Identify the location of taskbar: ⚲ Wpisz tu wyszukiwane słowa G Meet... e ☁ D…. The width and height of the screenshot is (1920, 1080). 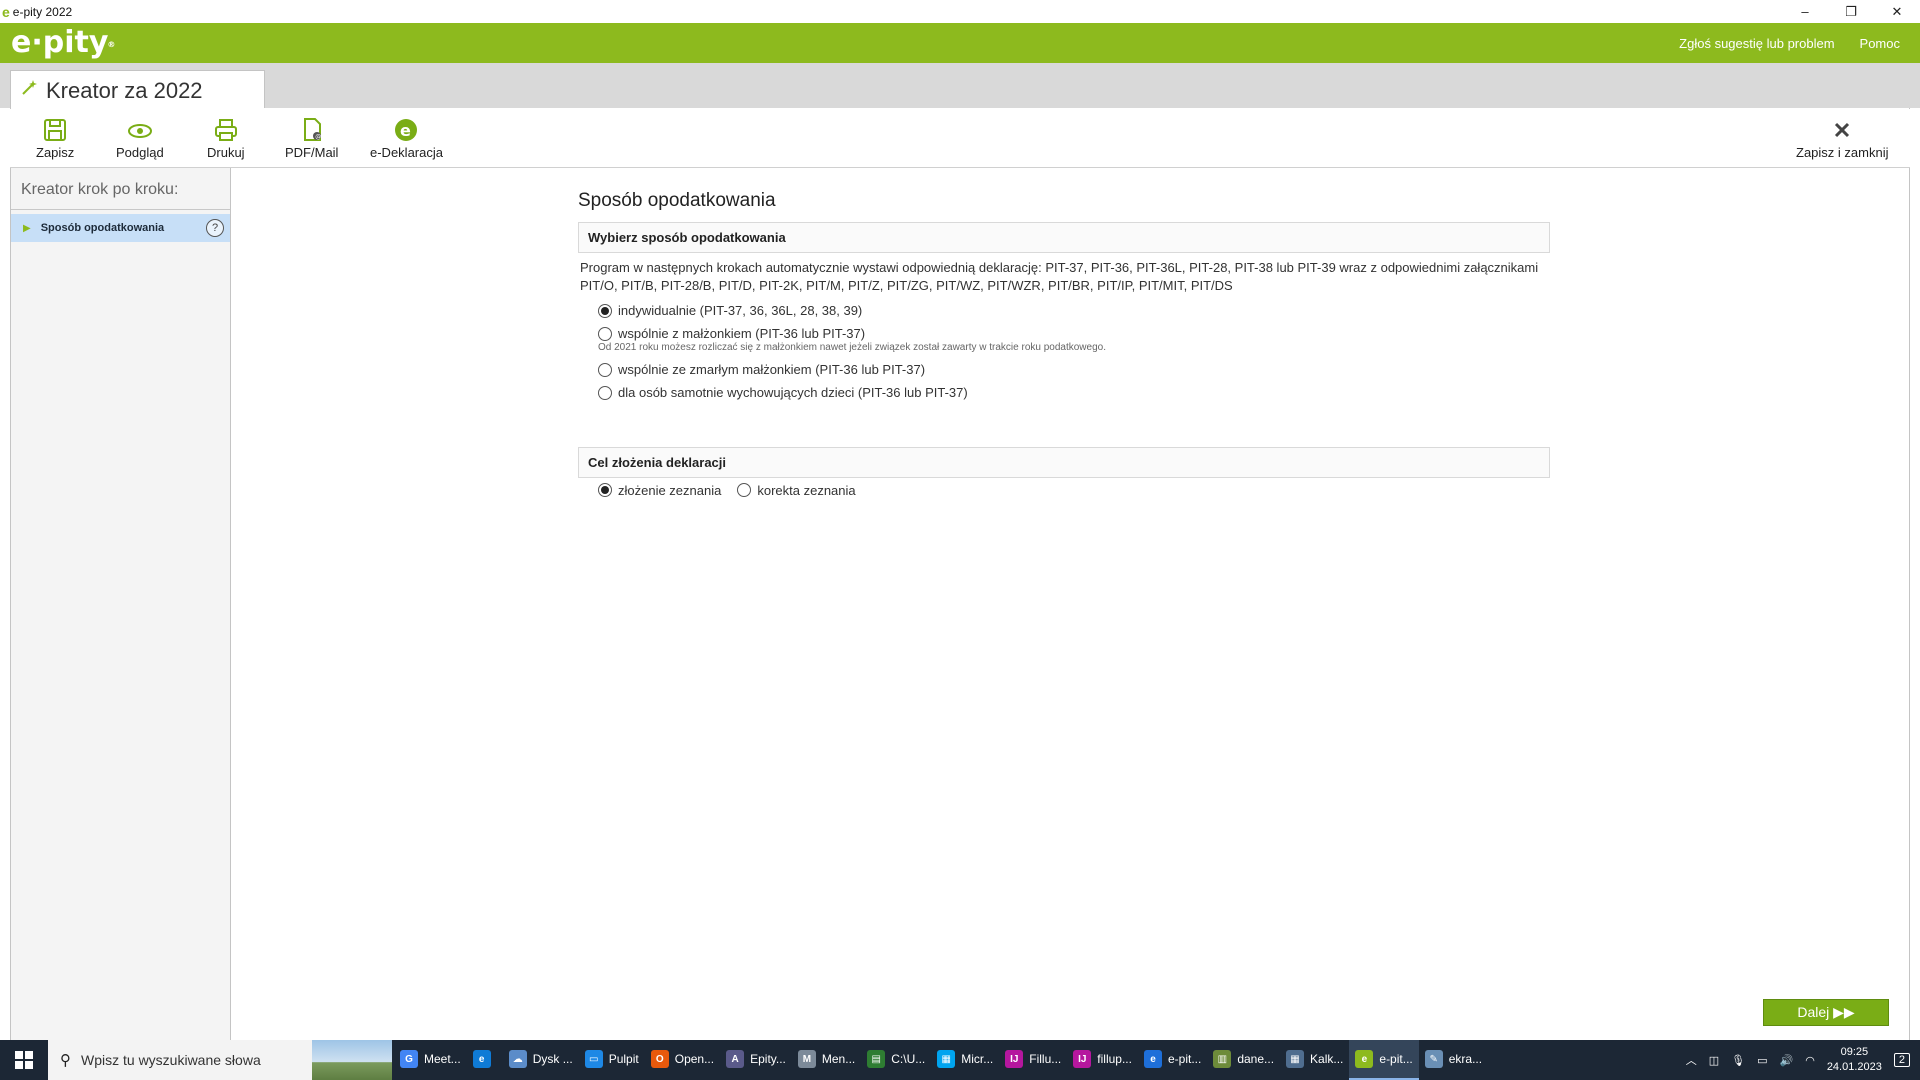
(960, 1060).